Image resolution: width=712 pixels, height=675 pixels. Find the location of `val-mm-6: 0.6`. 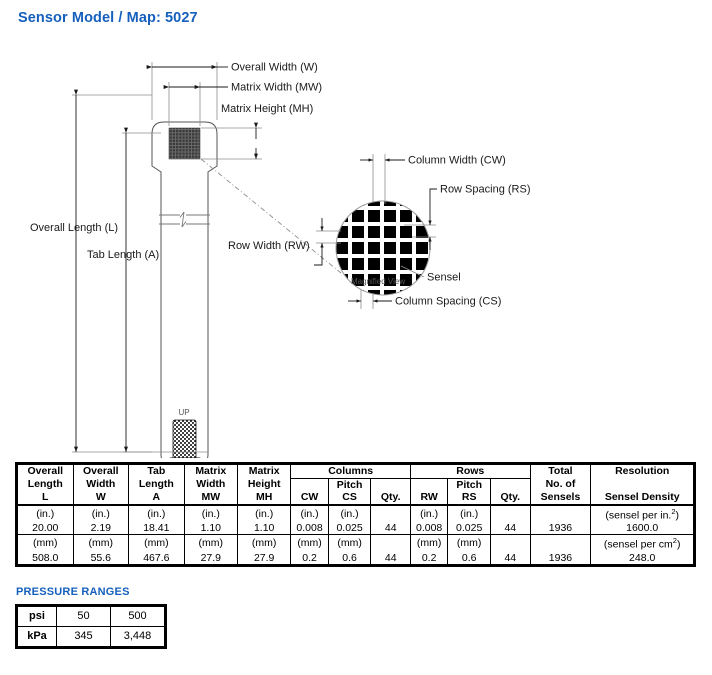

val-mm-6: 0.6 is located at coordinates (349, 558).